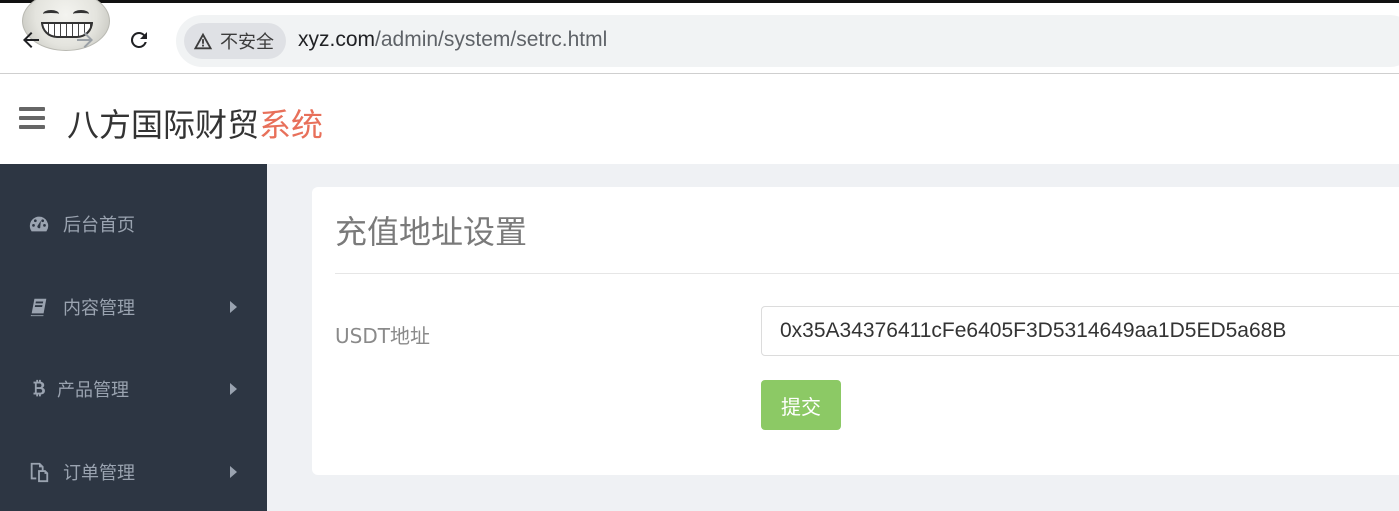 This screenshot has width=1399, height=511. Describe the element at coordinates (431, 232) in the screenshot. I see `page-title: 充值地址设置` at that location.